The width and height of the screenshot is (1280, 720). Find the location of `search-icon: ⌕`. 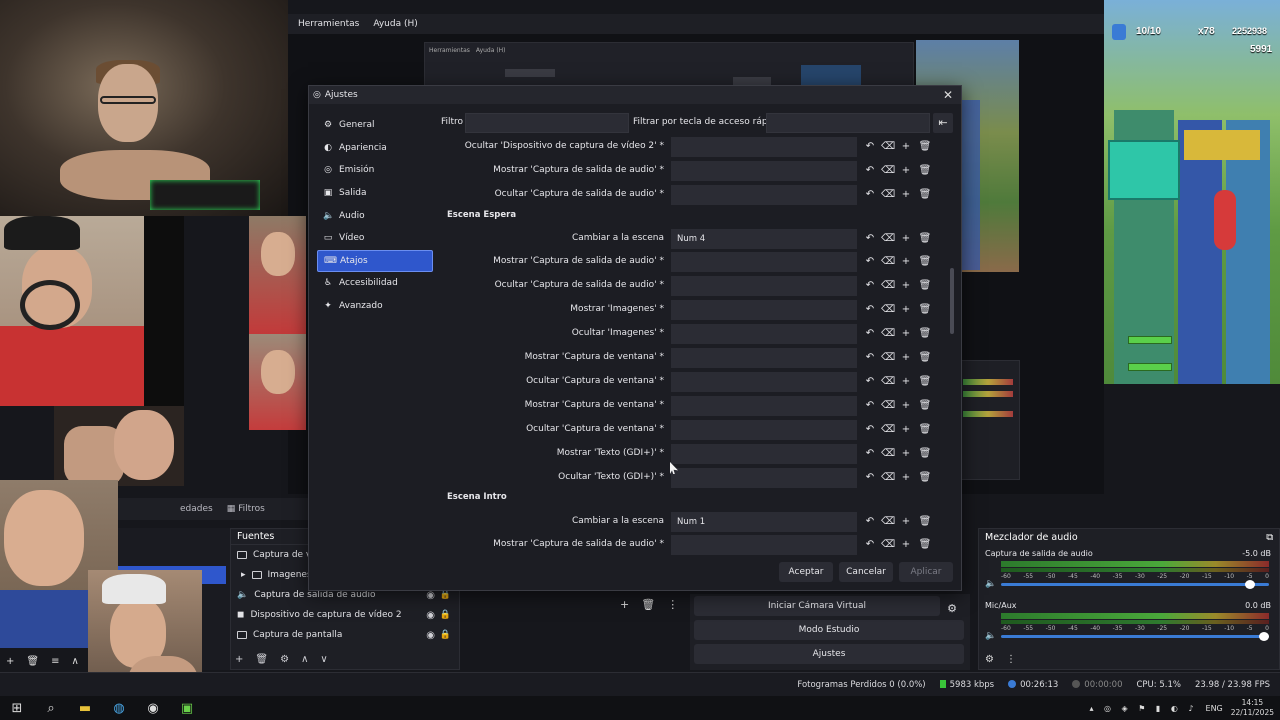

search-icon: ⌕ is located at coordinates (51, 708).